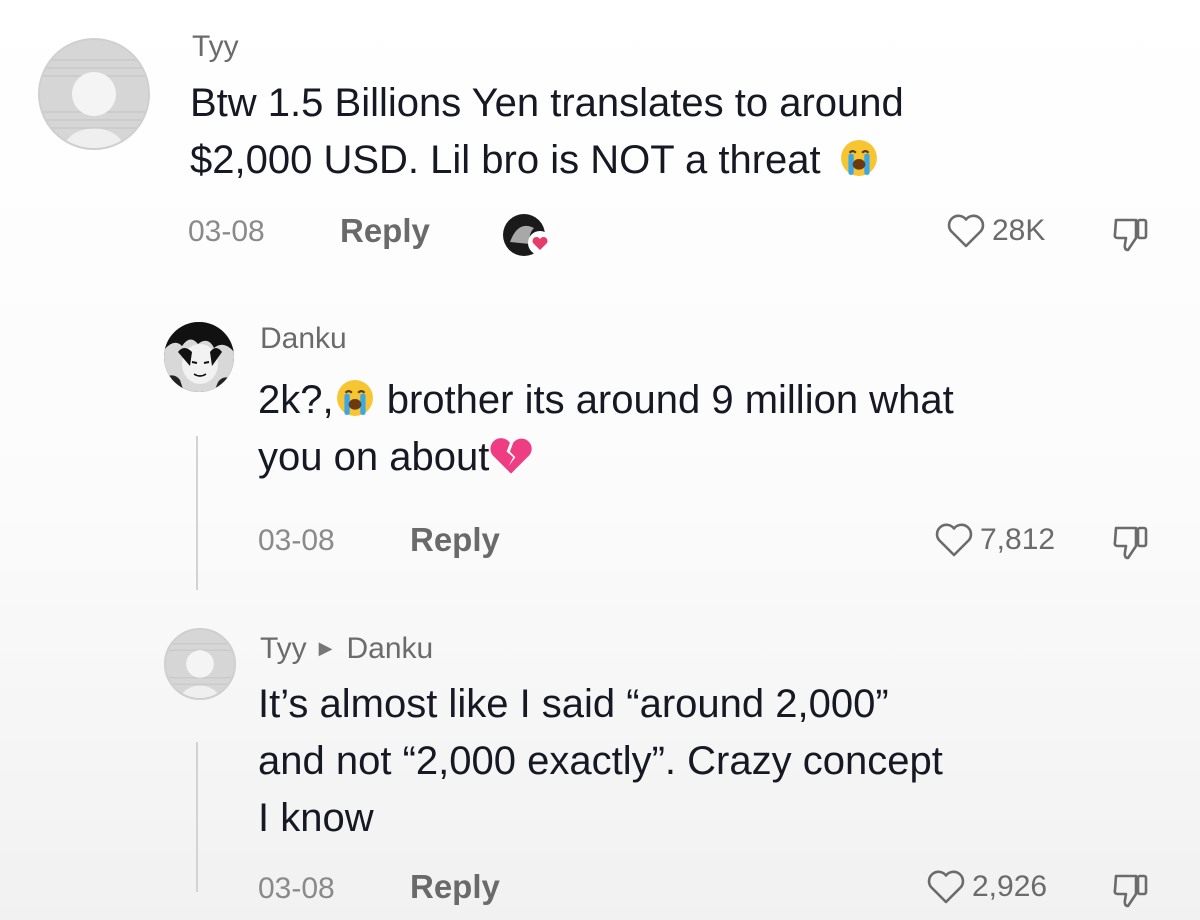 The height and width of the screenshot is (920, 1200). Describe the element at coordinates (723, 457) in the screenshot. I see `comment-text-line-with-emoji: you on about` at that location.